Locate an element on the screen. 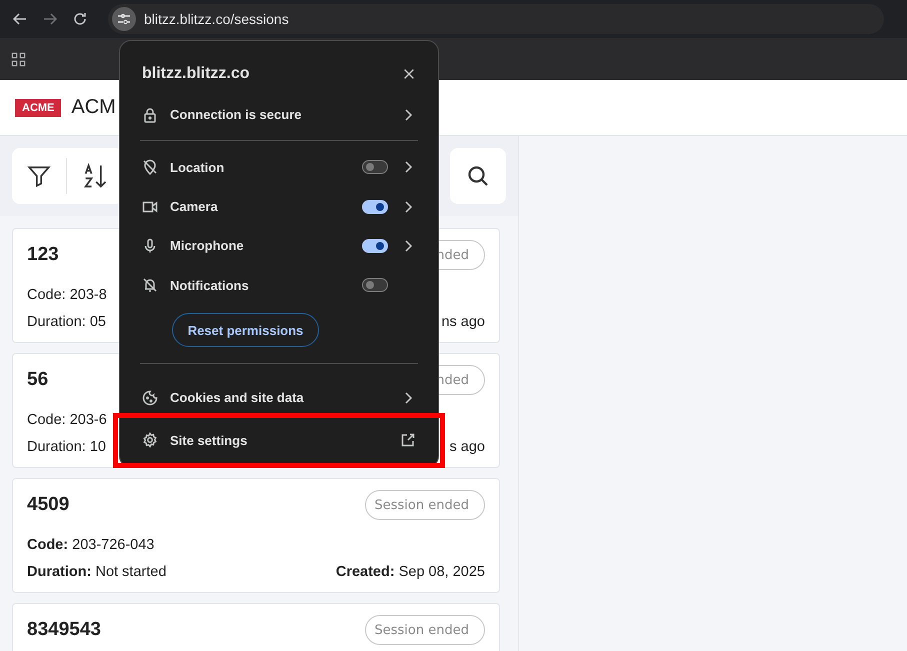 Image resolution: width=907 pixels, height=651 pixels. session-duration: Duration: Not started is located at coordinates (96, 572).